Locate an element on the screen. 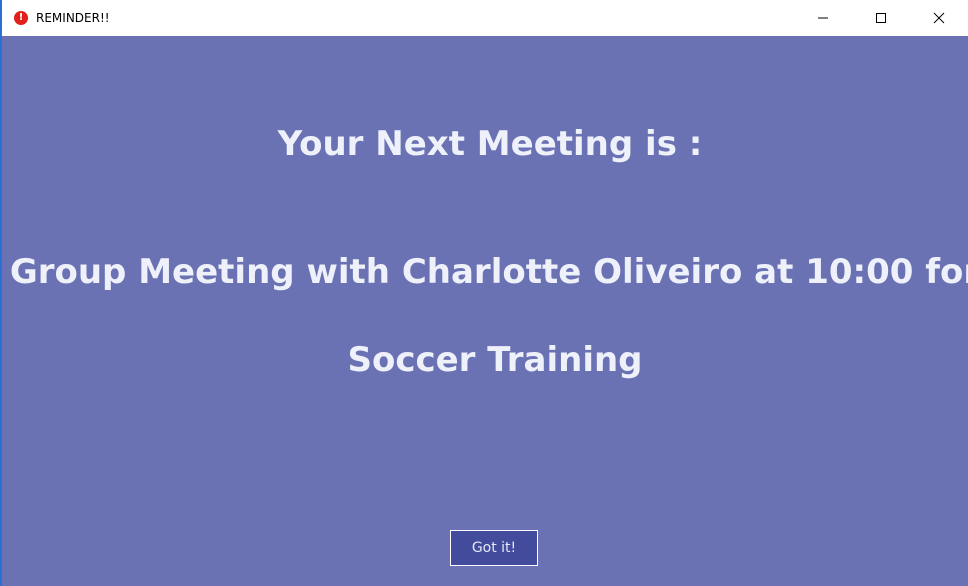 This screenshot has width=968, height=586. close-icon is located at coordinates (939, 18).